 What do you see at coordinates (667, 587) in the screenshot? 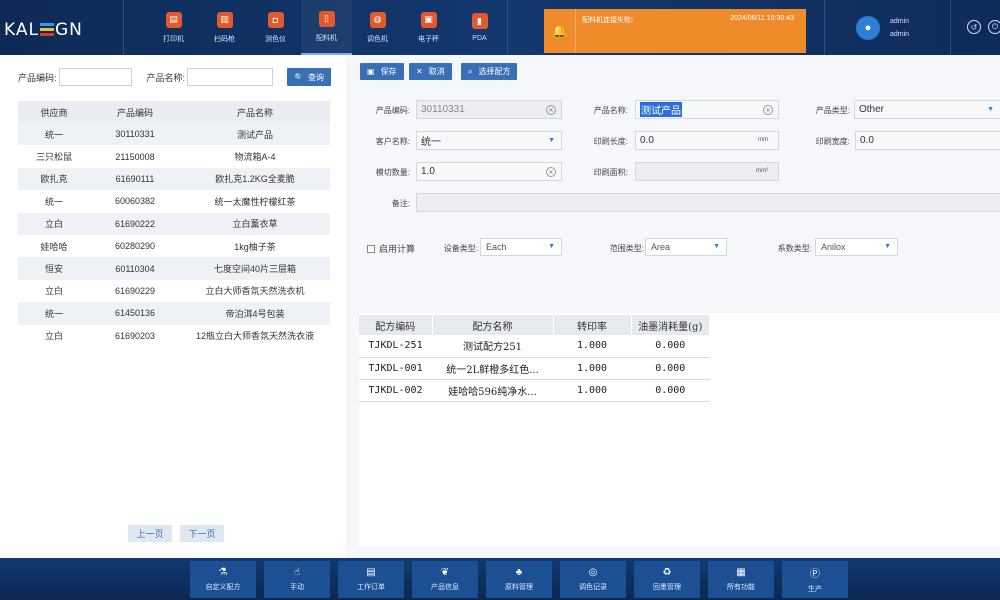
I see `nav-label: 回墨管理` at bounding box center [667, 587].